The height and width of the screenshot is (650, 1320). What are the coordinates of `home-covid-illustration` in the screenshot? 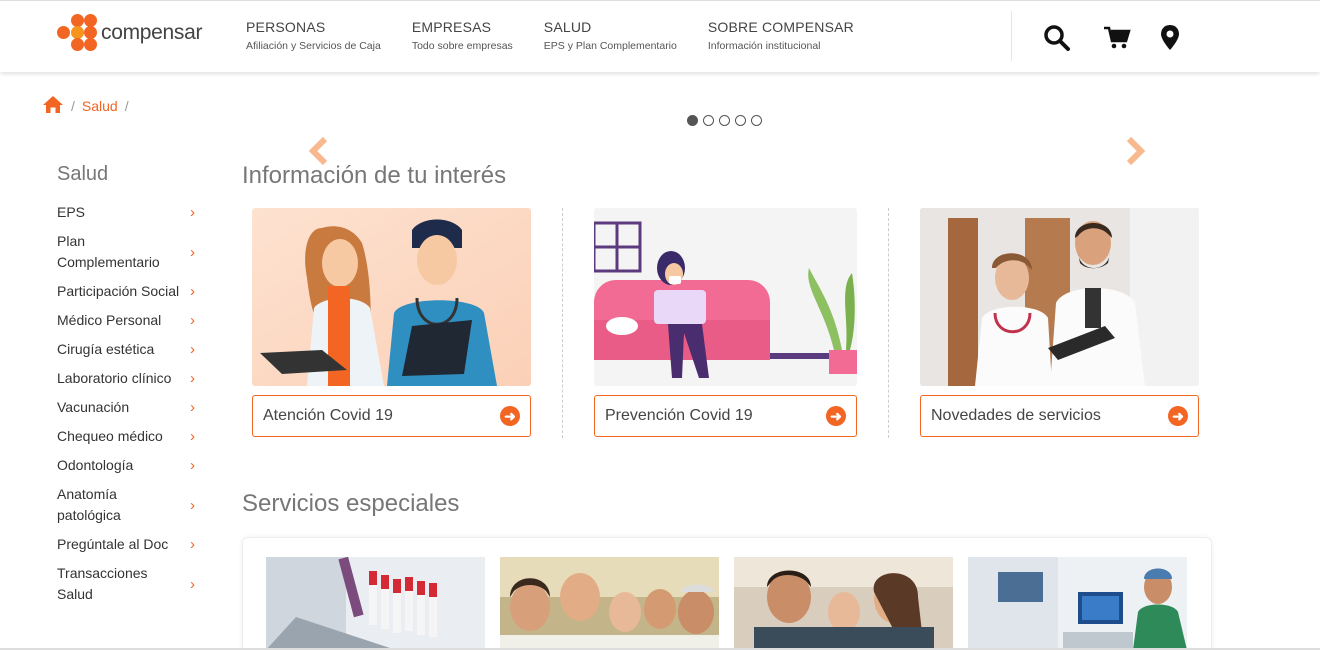 It's located at (725, 297).